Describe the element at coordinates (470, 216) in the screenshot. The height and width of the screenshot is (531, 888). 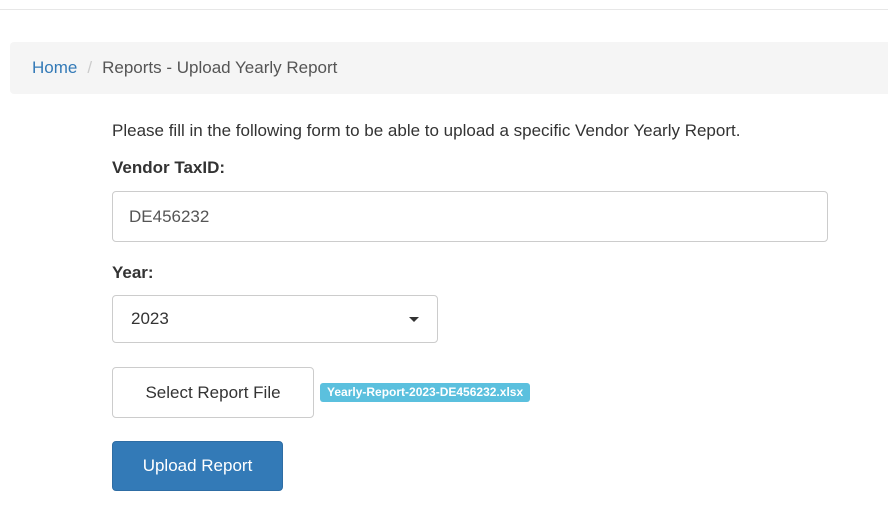
I see `vendor-taxid-input` at that location.